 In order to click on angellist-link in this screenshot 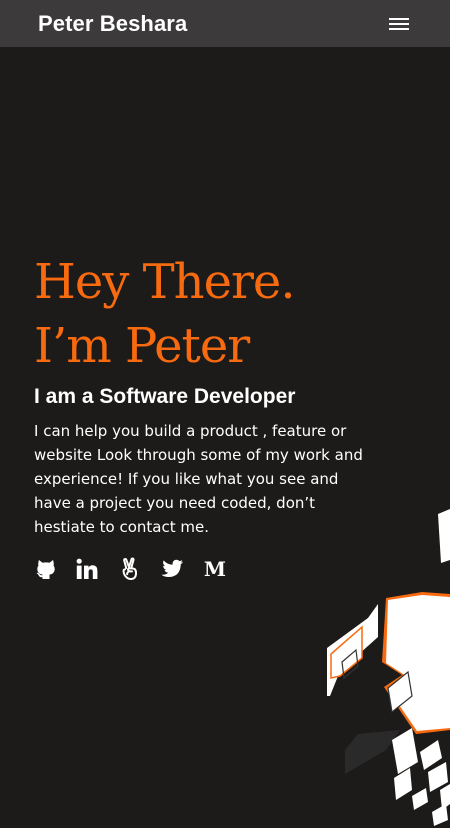, I will do `click(130, 569)`.